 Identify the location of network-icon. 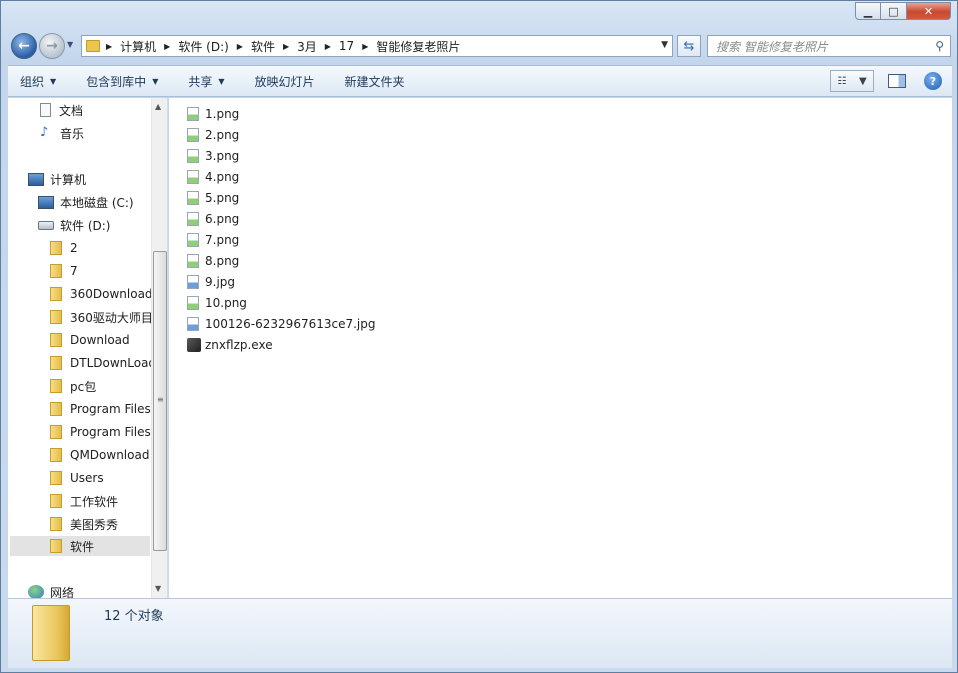
(36, 591).